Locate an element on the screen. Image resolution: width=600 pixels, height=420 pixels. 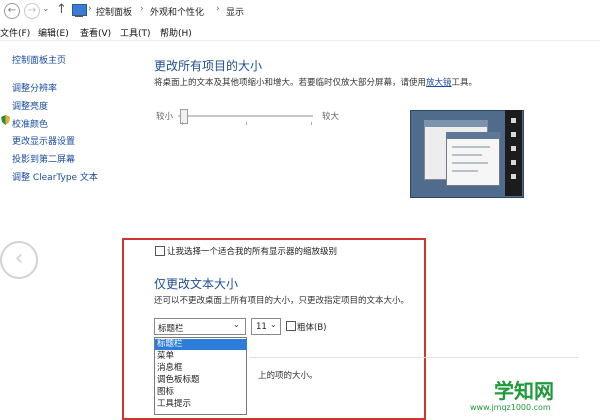
menu-help: 帮助(H) is located at coordinates (176, 32).